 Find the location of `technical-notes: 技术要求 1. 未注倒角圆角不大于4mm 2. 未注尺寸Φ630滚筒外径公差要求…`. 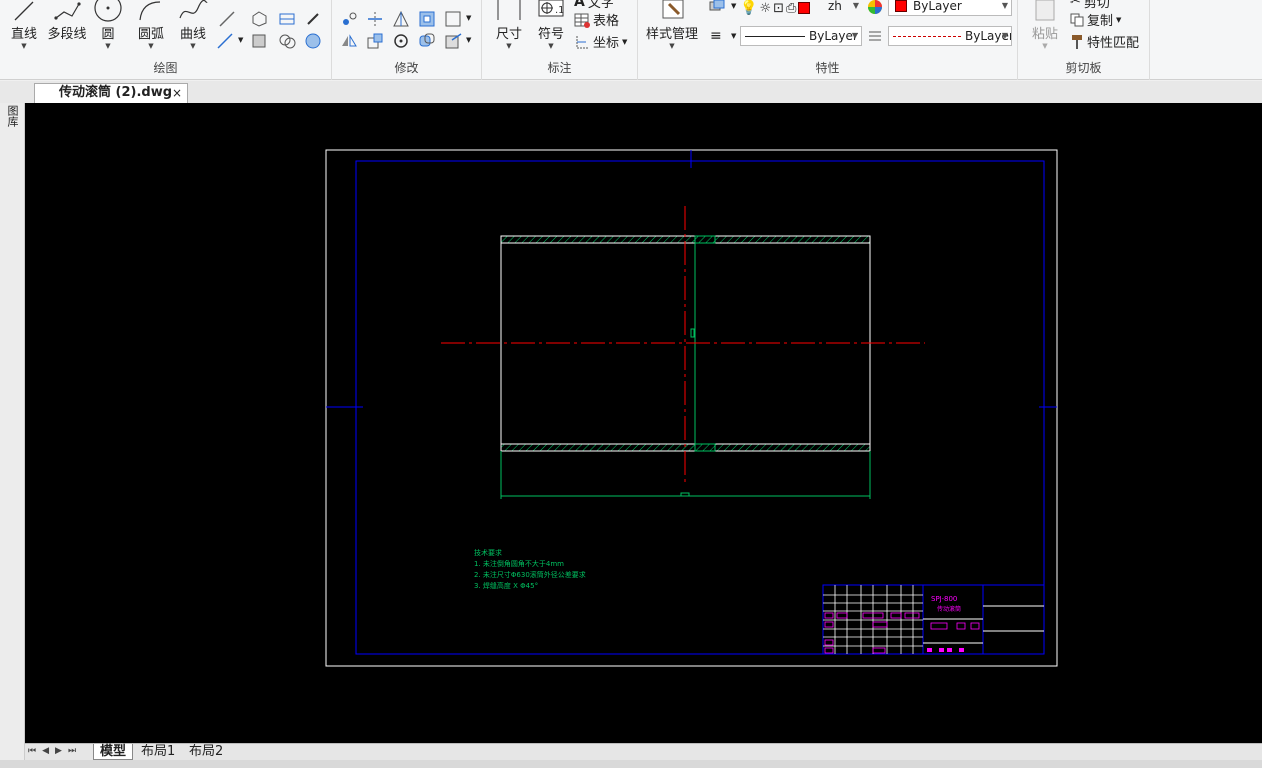

technical-notes: 技术要求 1. 未注倒角圆角不大于4mm 2. 未注尺寸Φ630滚筒外径公差要求… is located at coordinates (530, 569).